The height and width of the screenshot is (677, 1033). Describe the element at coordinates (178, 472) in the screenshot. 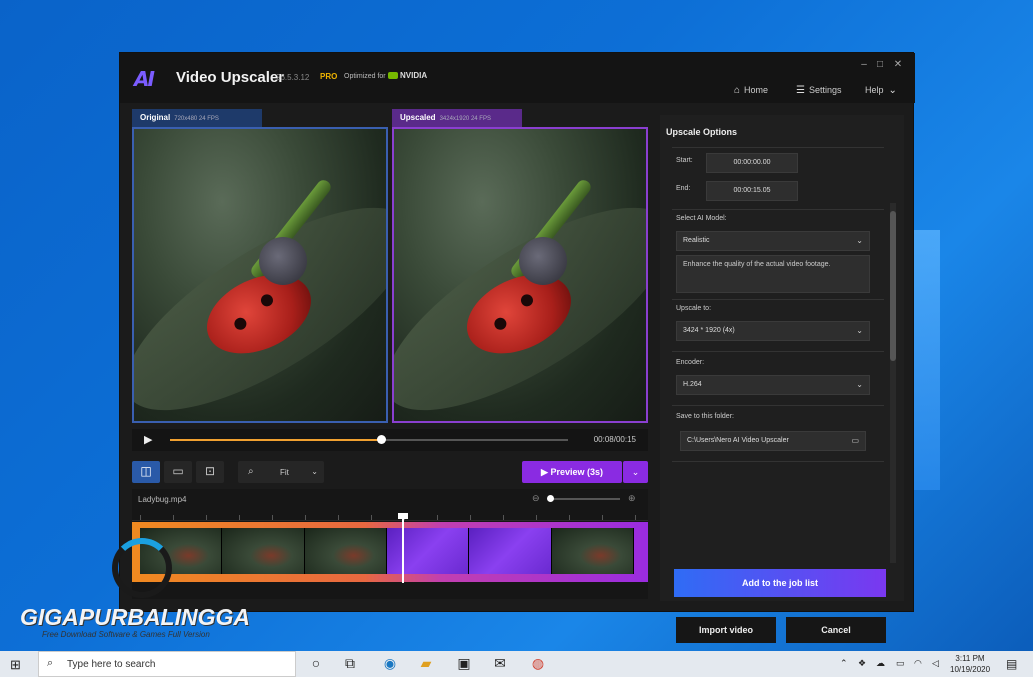

I see `single-view-button: ▭` at that location.